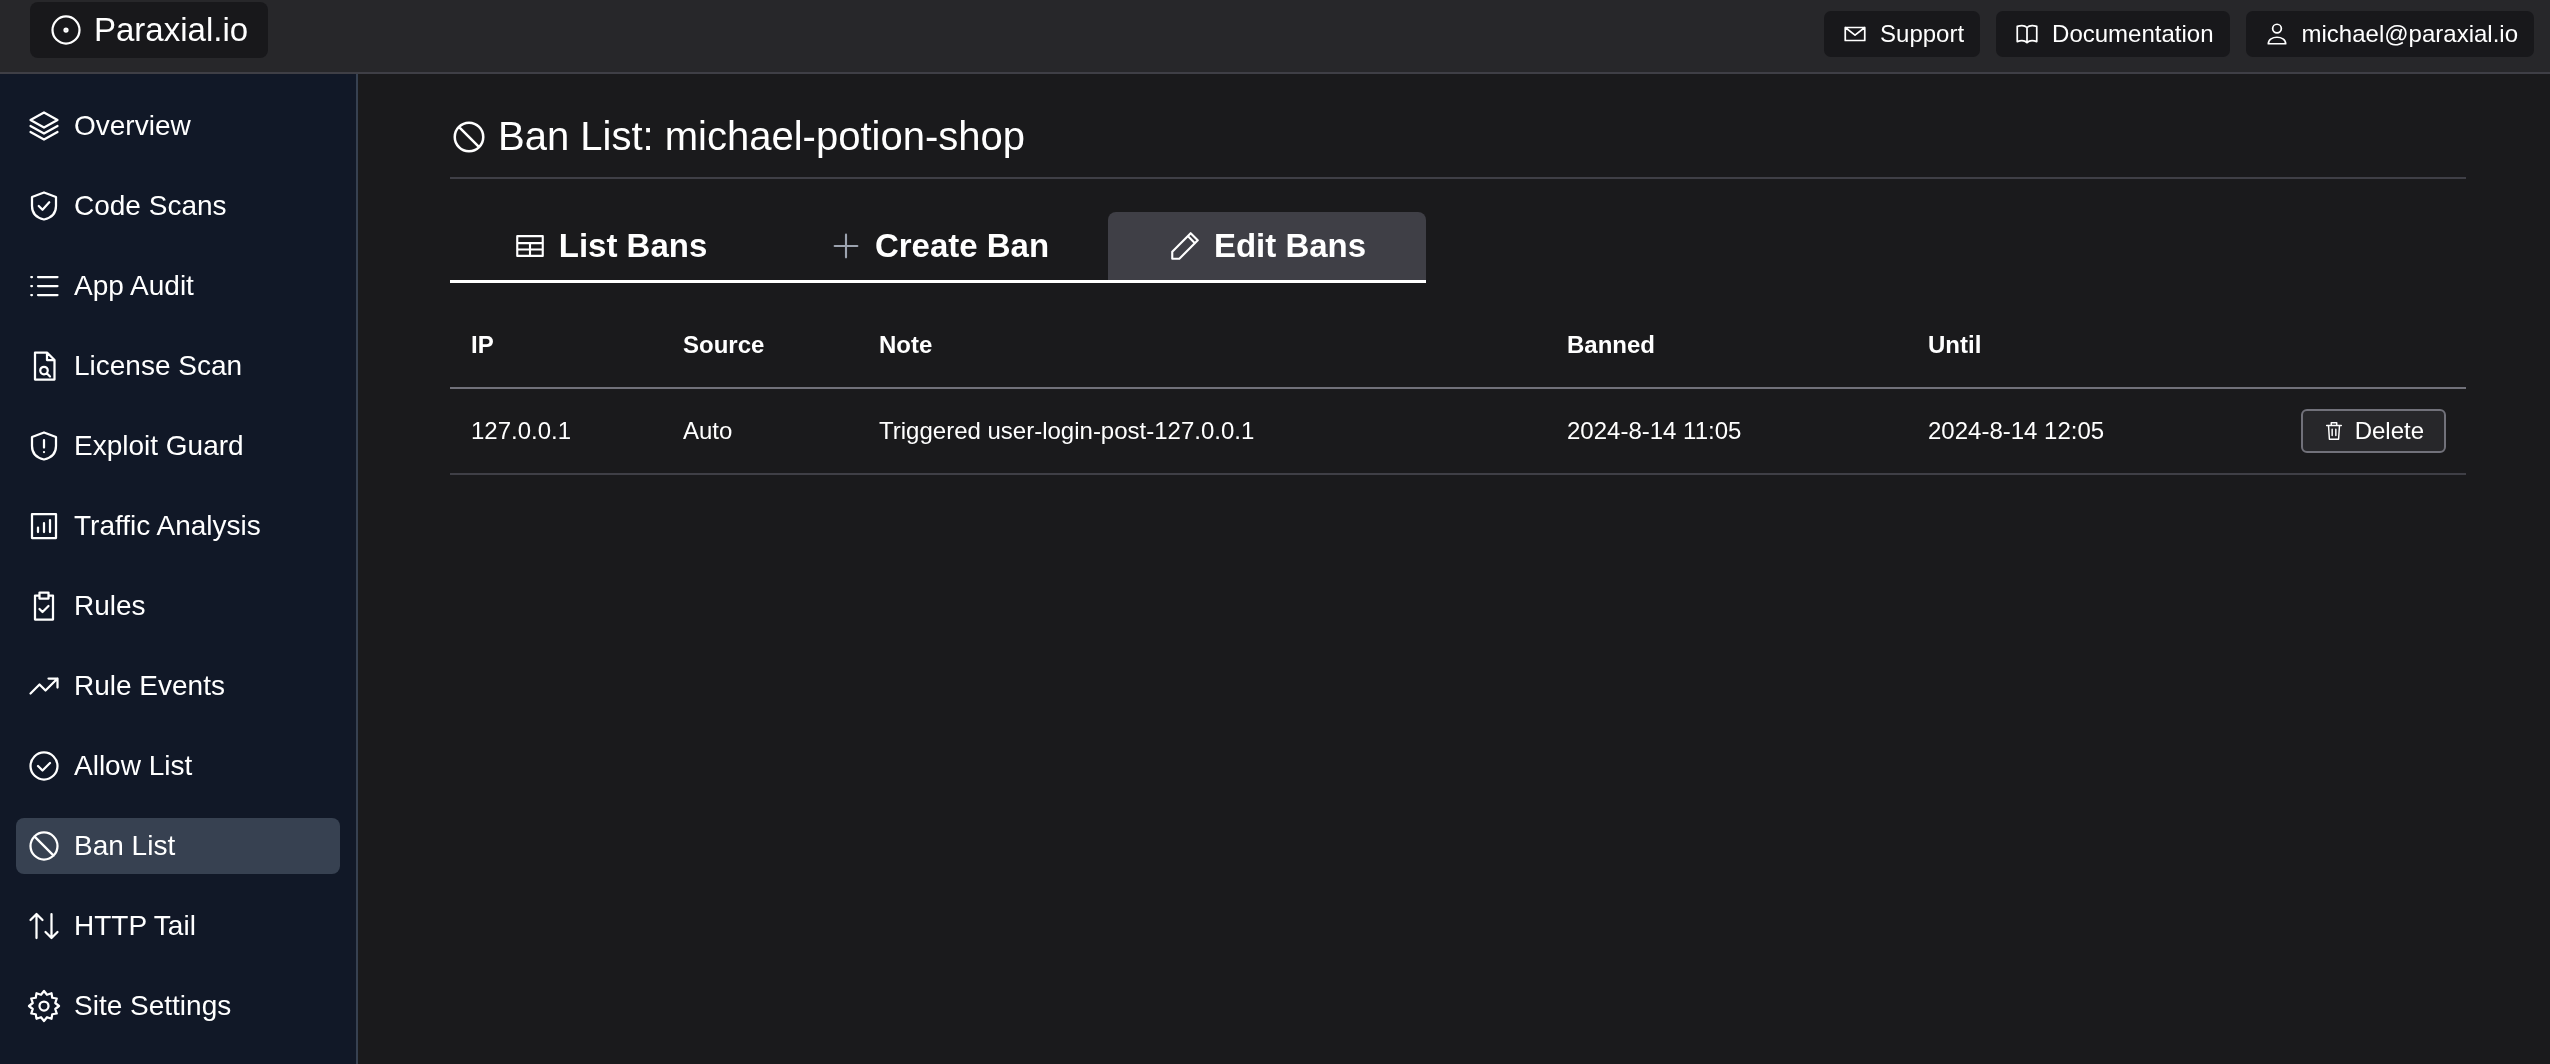 The width and height of the screenshot is (2550, 1064). I want to click on tab: Edit Bans, so click(1267, 246).